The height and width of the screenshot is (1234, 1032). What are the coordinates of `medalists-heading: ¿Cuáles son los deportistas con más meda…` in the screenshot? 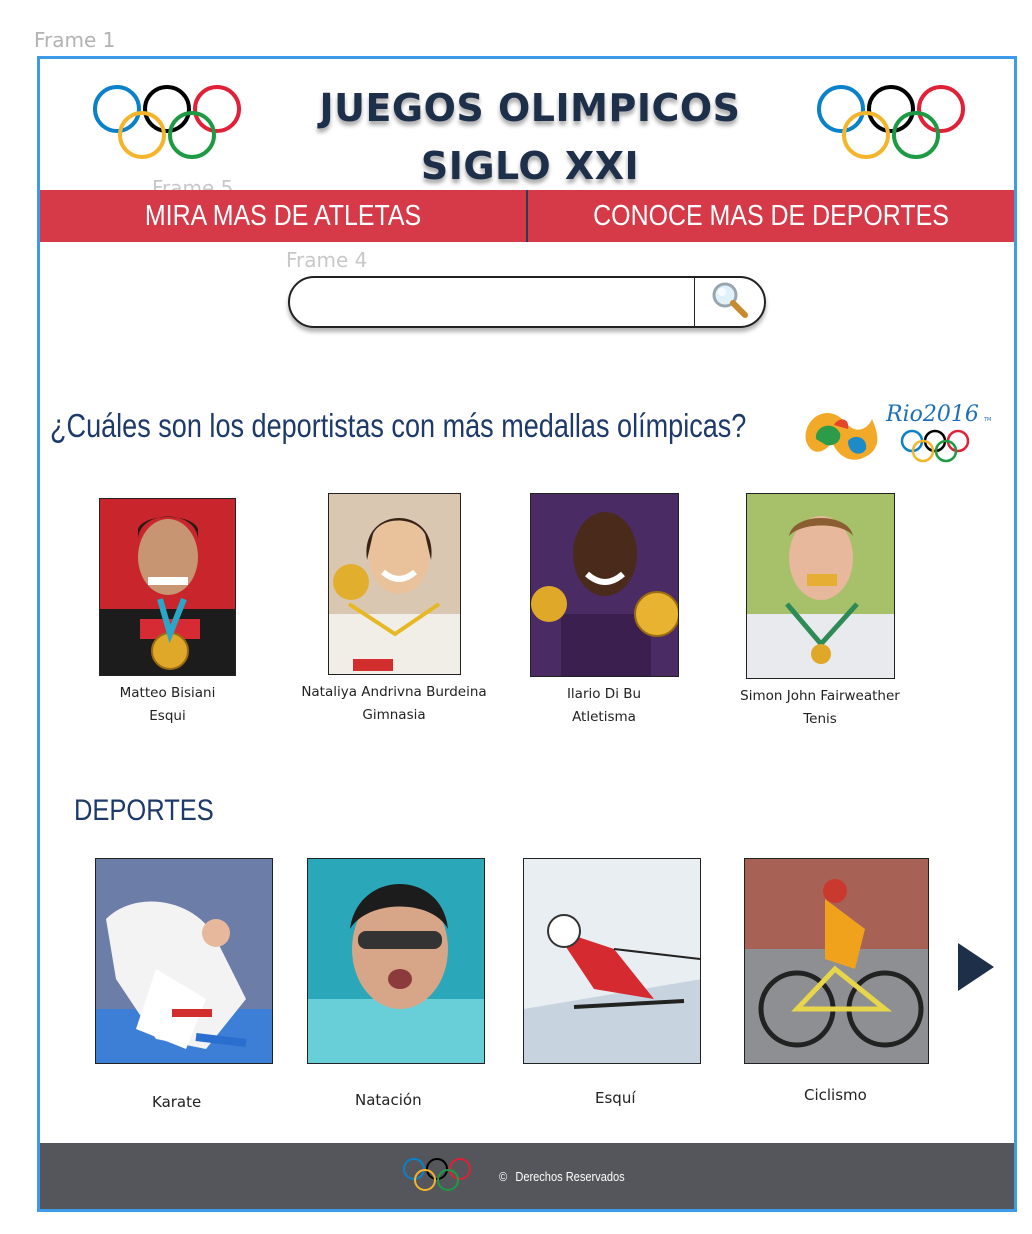 It's located at (398, 425).